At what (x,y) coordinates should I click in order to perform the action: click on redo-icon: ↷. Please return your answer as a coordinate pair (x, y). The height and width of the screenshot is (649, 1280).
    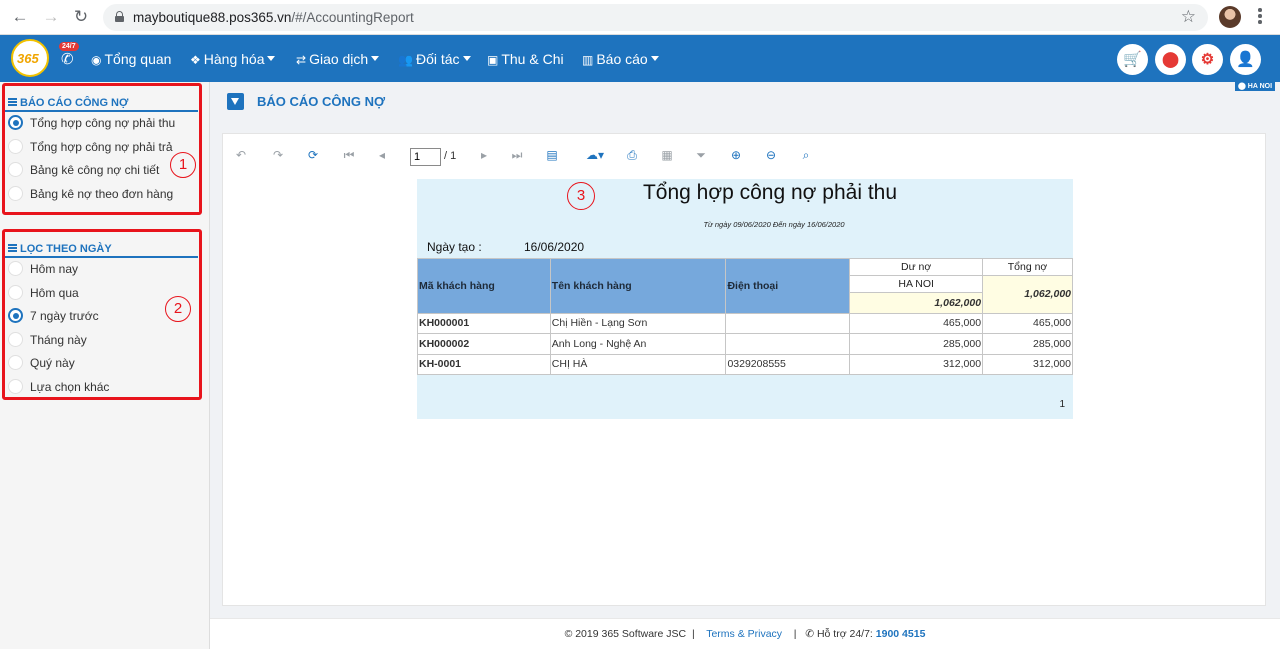
    Looking at the image, I should click on (278, 155).